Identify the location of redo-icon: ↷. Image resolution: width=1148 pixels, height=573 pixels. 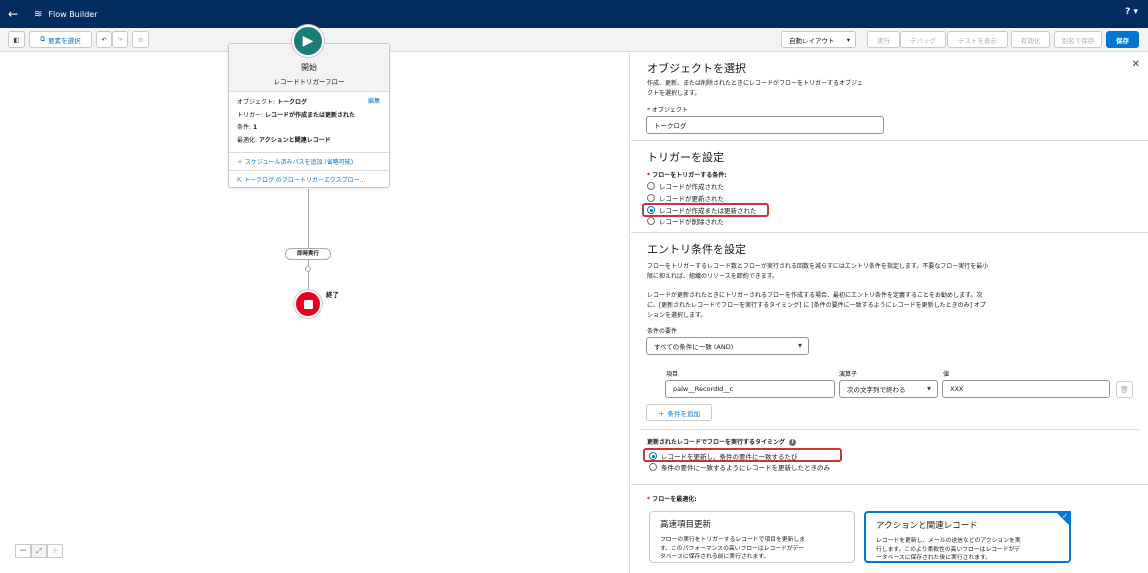
(120, 39).